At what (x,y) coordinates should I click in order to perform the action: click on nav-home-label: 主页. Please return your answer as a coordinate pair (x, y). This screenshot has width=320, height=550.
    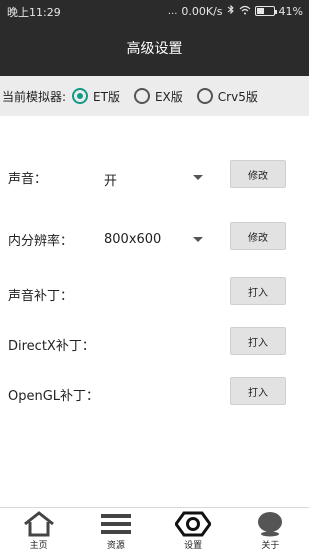
    Looking at the image, I should click on (38, 545).